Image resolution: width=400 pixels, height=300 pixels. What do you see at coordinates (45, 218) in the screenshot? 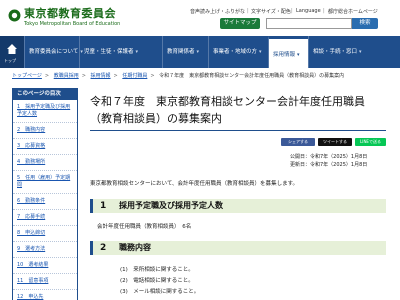
I see `toc-item: 7 応募手続` at bounding box center [45, 218].